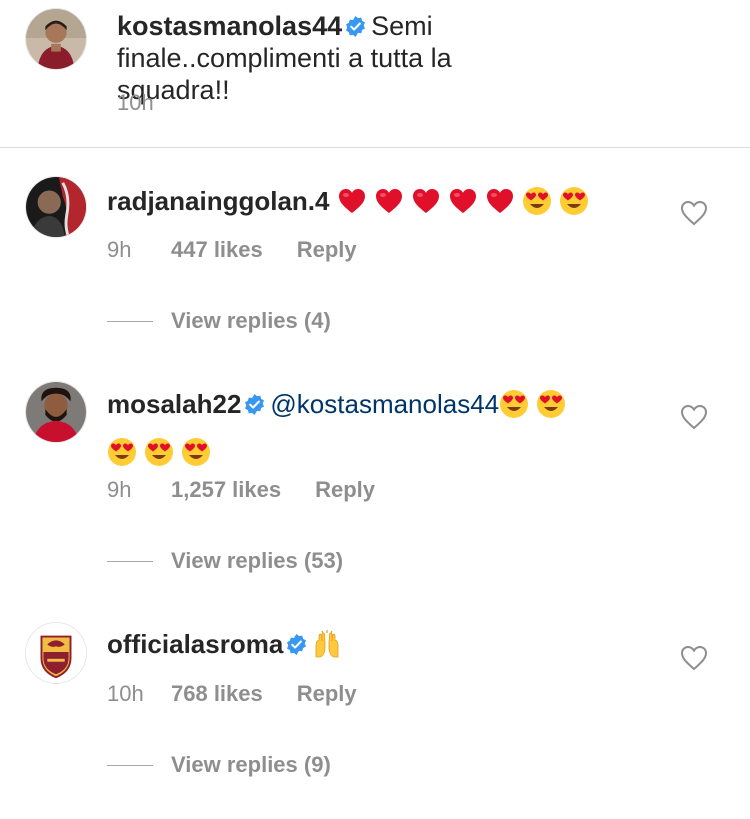 This screenshot has width=750, height=819. What do you see at coordinates (229, 26) in the screenshot?
I see `post-author-username: kostasmanolas44` at bounding box center [229, 26].